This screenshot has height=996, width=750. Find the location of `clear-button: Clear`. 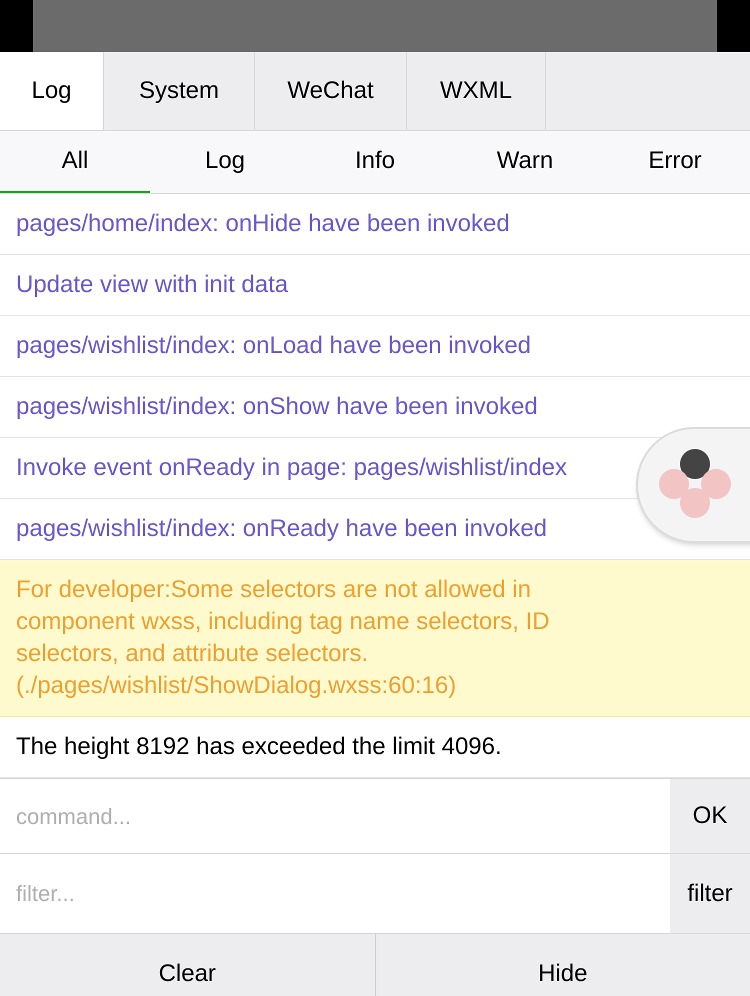

clear-button: Clear is located at coordinates (187, 965).